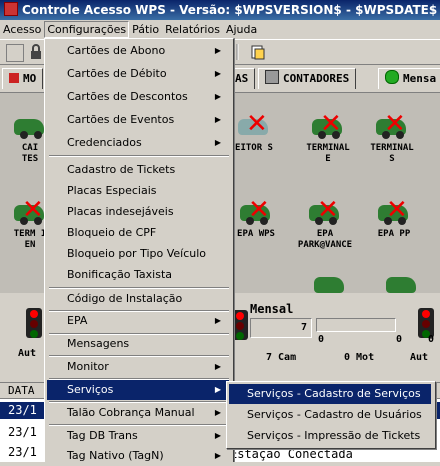  I want to click on menu-item-bloqueio-cpf: Bloqueio de CPF, so click(138, 233).